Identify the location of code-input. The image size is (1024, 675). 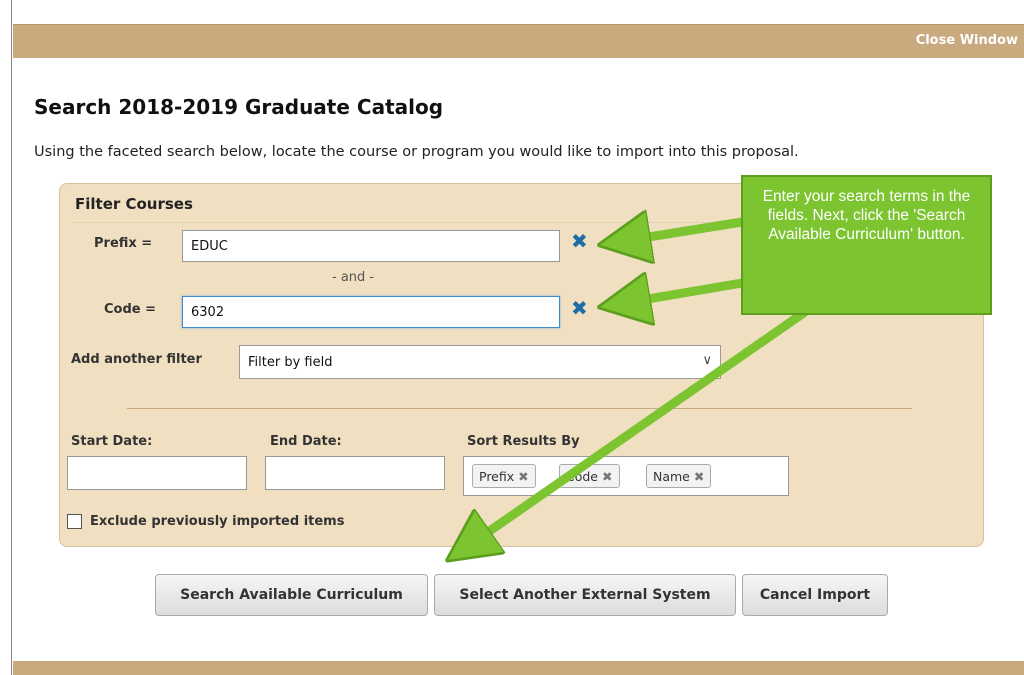
(371, 312).